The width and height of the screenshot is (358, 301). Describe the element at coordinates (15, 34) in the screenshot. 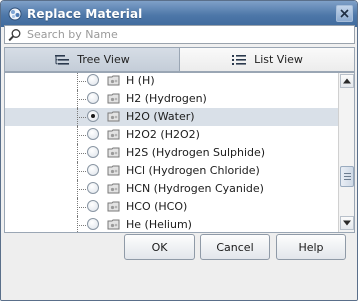

I see `search-magnifier-icon` at that location.